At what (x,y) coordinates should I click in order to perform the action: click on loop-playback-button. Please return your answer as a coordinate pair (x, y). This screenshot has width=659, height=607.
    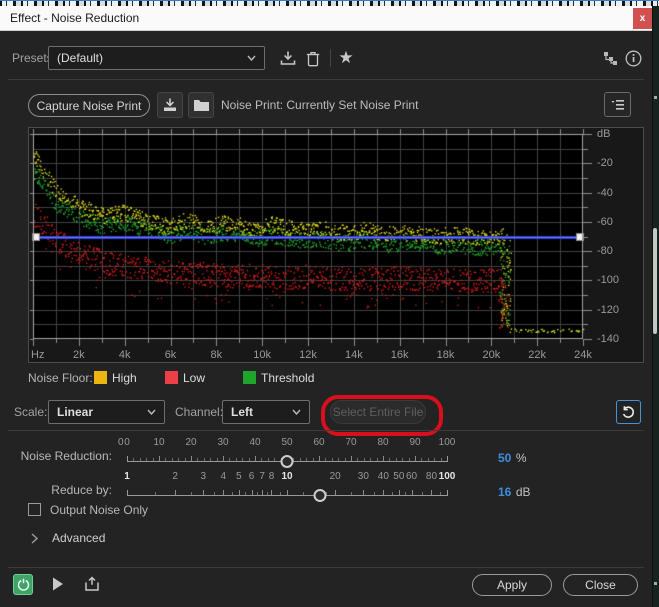
    Looking at the image, I should click on (92, 584).